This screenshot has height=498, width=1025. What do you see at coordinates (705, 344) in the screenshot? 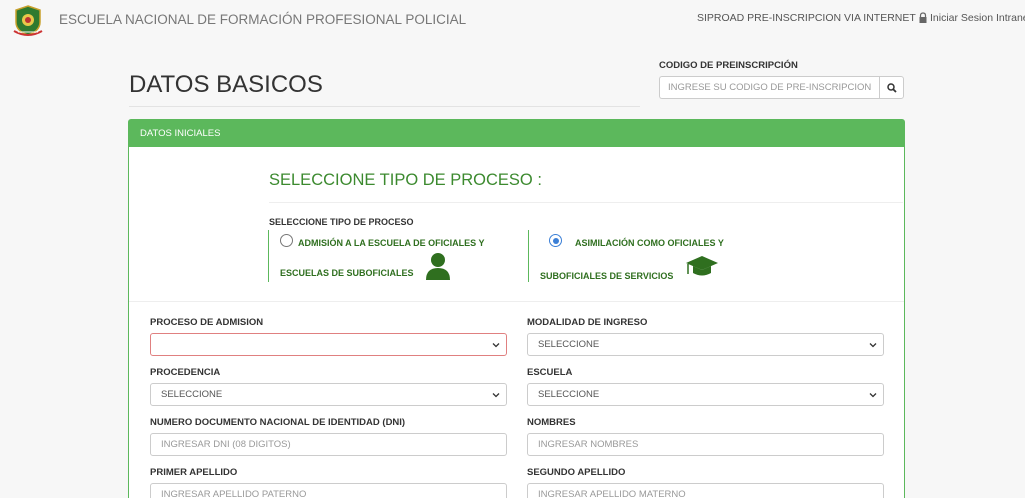
I see `modalidad-ingreso-select: SELECCIONE` at bounding box center [705, 344].